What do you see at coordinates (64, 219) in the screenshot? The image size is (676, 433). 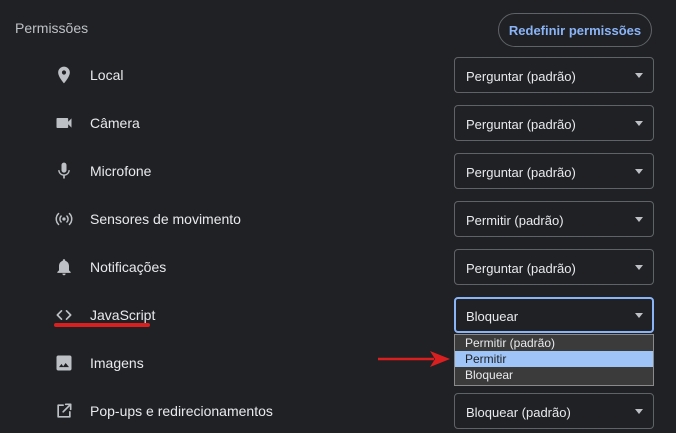 I see `motion-sensor-icon` at bounding box center [64, 219].